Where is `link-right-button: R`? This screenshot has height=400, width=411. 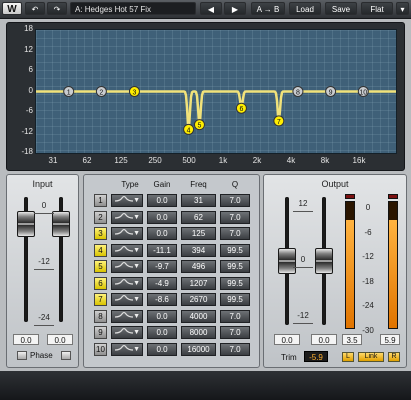 link-right-button: R is located at coordinates (394, 357).